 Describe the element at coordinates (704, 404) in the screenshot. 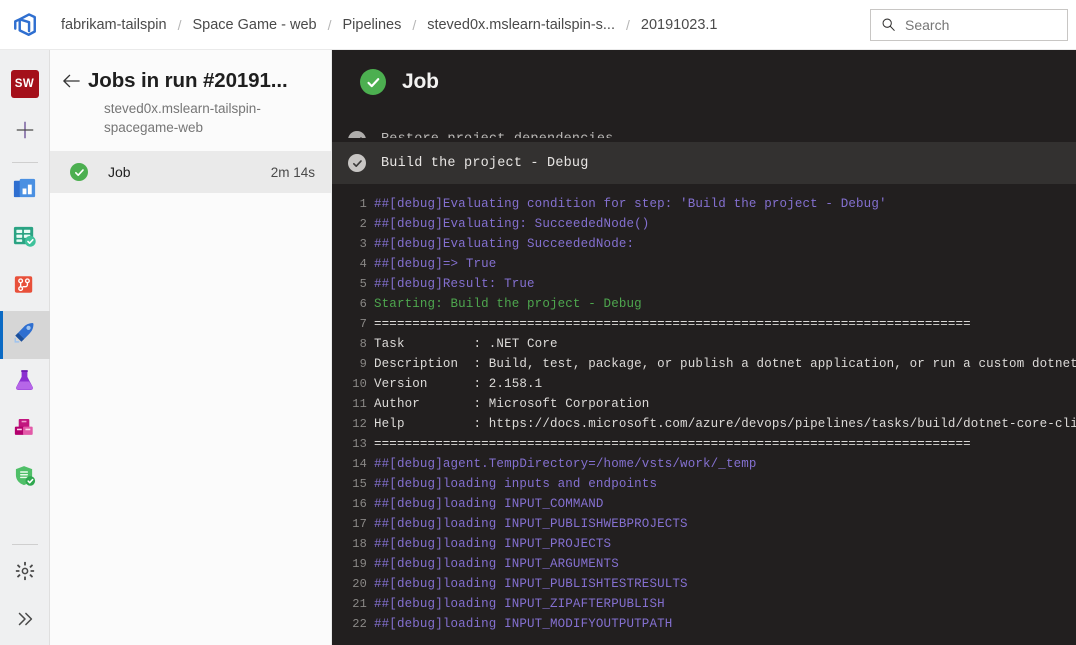

I see `log-line: 11 Author : Microsoft Corporation` at that location.